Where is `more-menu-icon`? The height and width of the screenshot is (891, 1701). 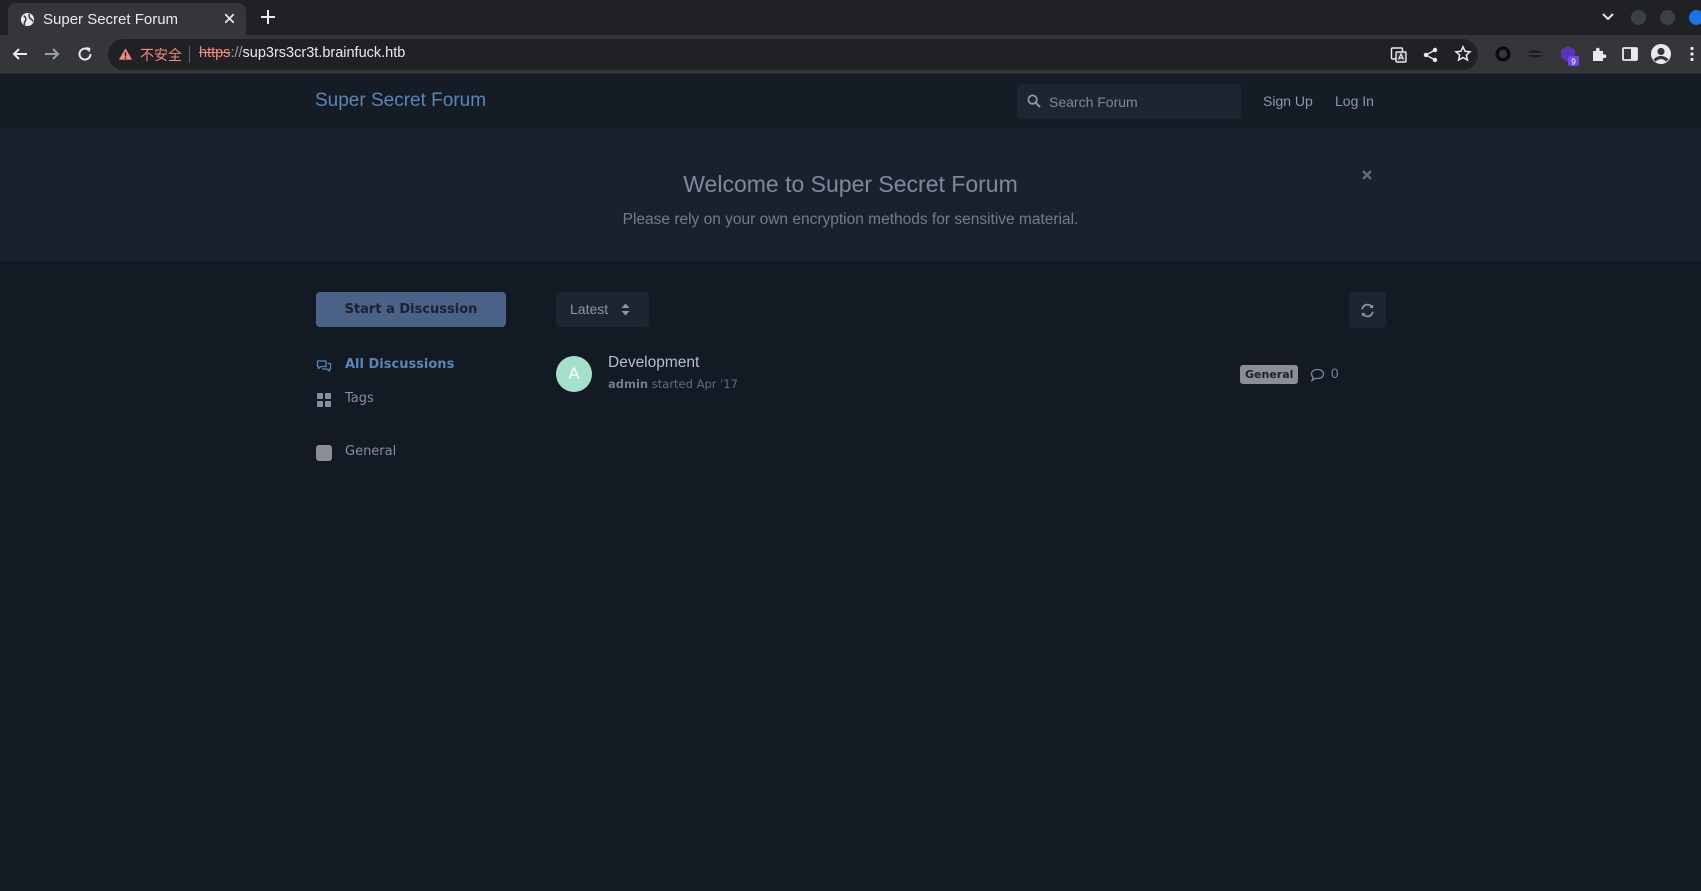 more-menu-icon is located at coordinates (1692, 54).